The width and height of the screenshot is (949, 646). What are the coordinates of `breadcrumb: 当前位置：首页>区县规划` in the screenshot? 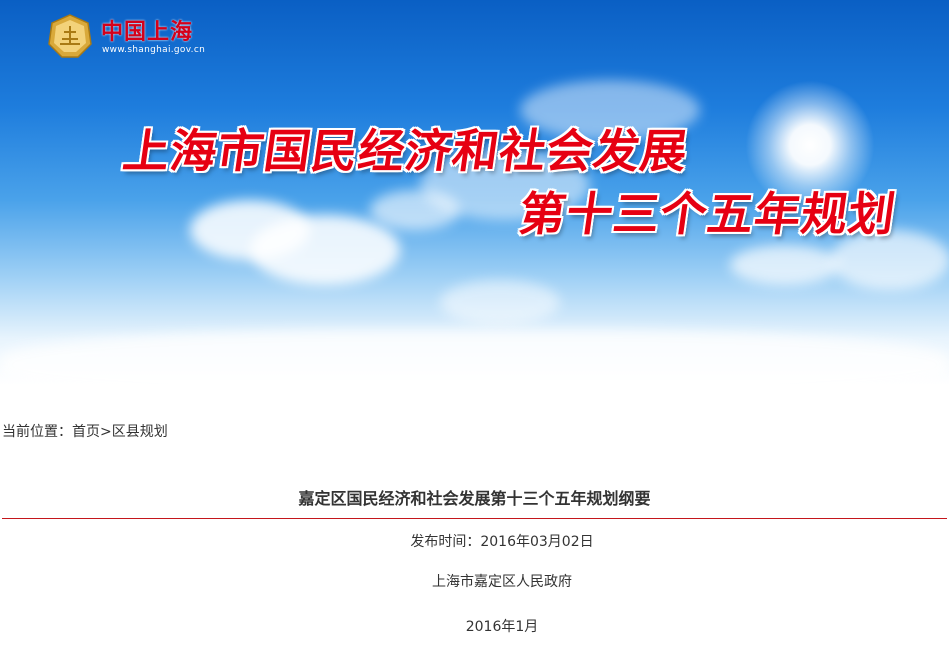 It's located at (85, 431).